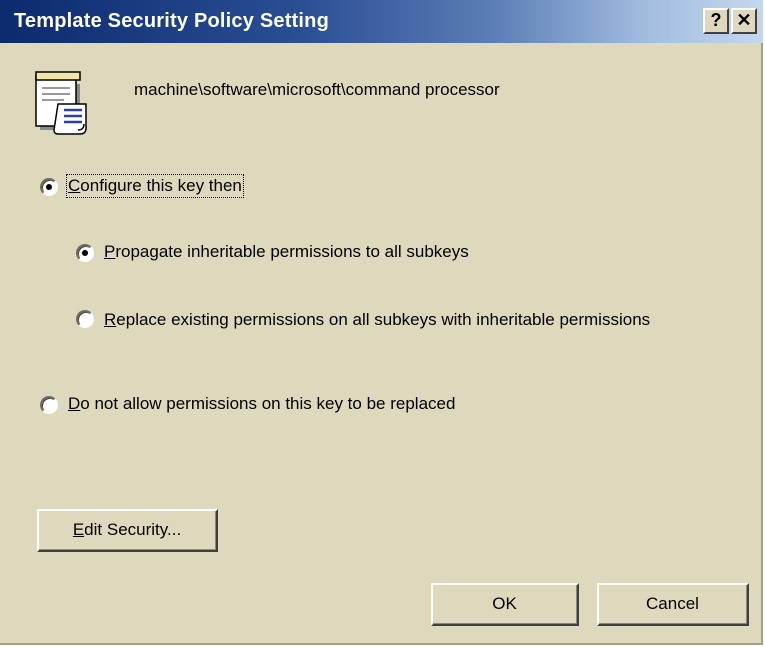 This screenshot has height=647, width=765. Describe the element at coordinates (61, 103) in the screenshot. I see `document-scroll-icon` at that location.